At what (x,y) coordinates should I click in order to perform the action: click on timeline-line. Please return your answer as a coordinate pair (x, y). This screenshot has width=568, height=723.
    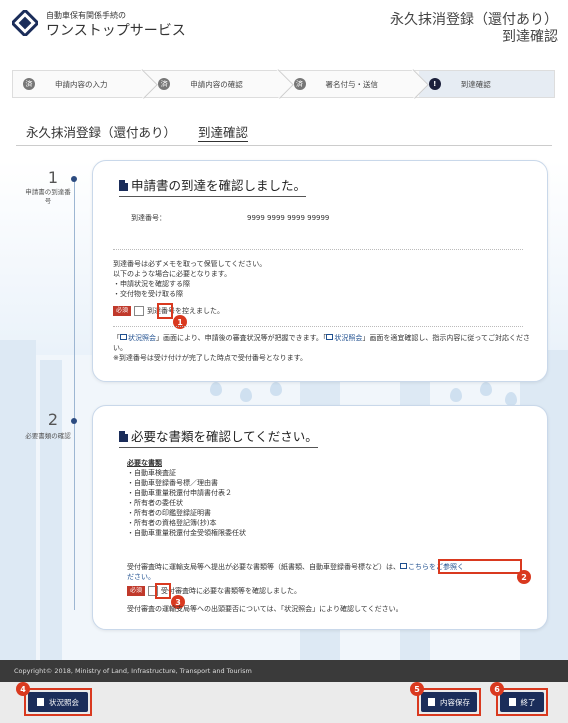
    Looking at the image, I should click on (74, 395).